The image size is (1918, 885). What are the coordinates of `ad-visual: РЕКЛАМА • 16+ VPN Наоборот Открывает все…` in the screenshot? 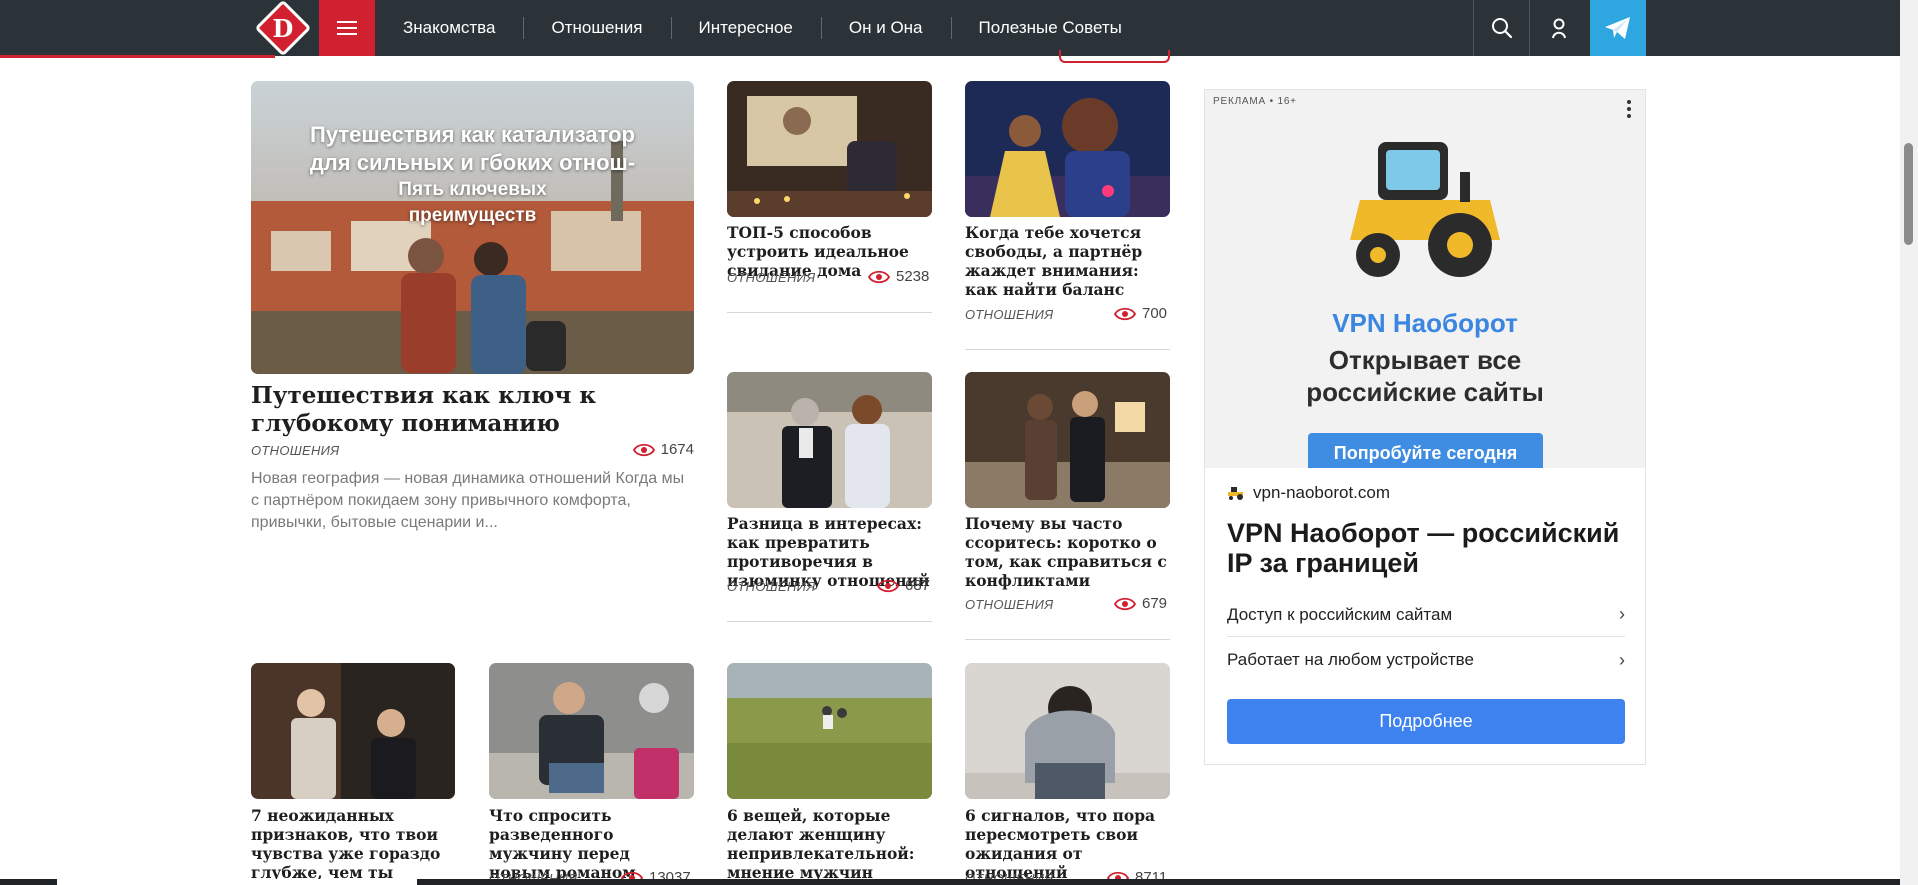 It's located at (1425, 279).